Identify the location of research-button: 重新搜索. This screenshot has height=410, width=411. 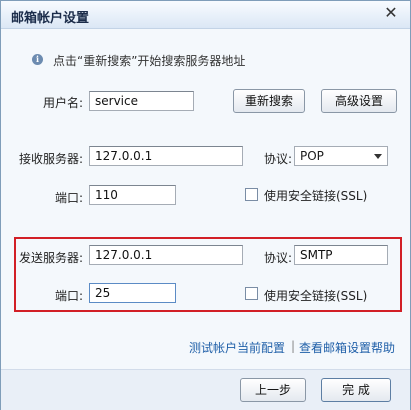
(269, 101).